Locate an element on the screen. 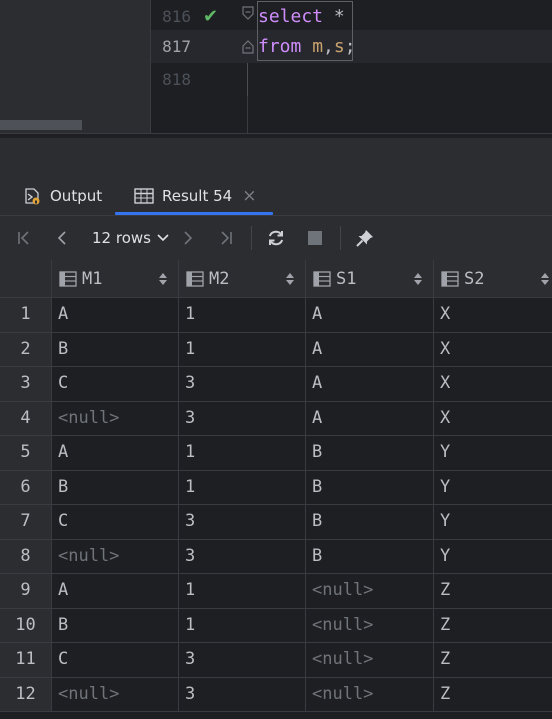 Image resolution: width=552 pixels, height=719 pixels. horizontal-scrollbar is located at coordinates (41, 125).